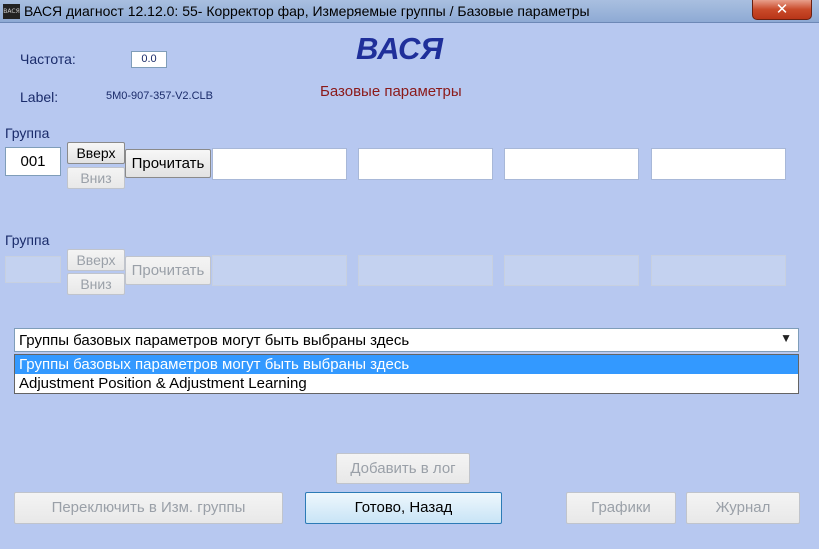  I want to click on group2-down-button: Вниз, so click(96, 284).